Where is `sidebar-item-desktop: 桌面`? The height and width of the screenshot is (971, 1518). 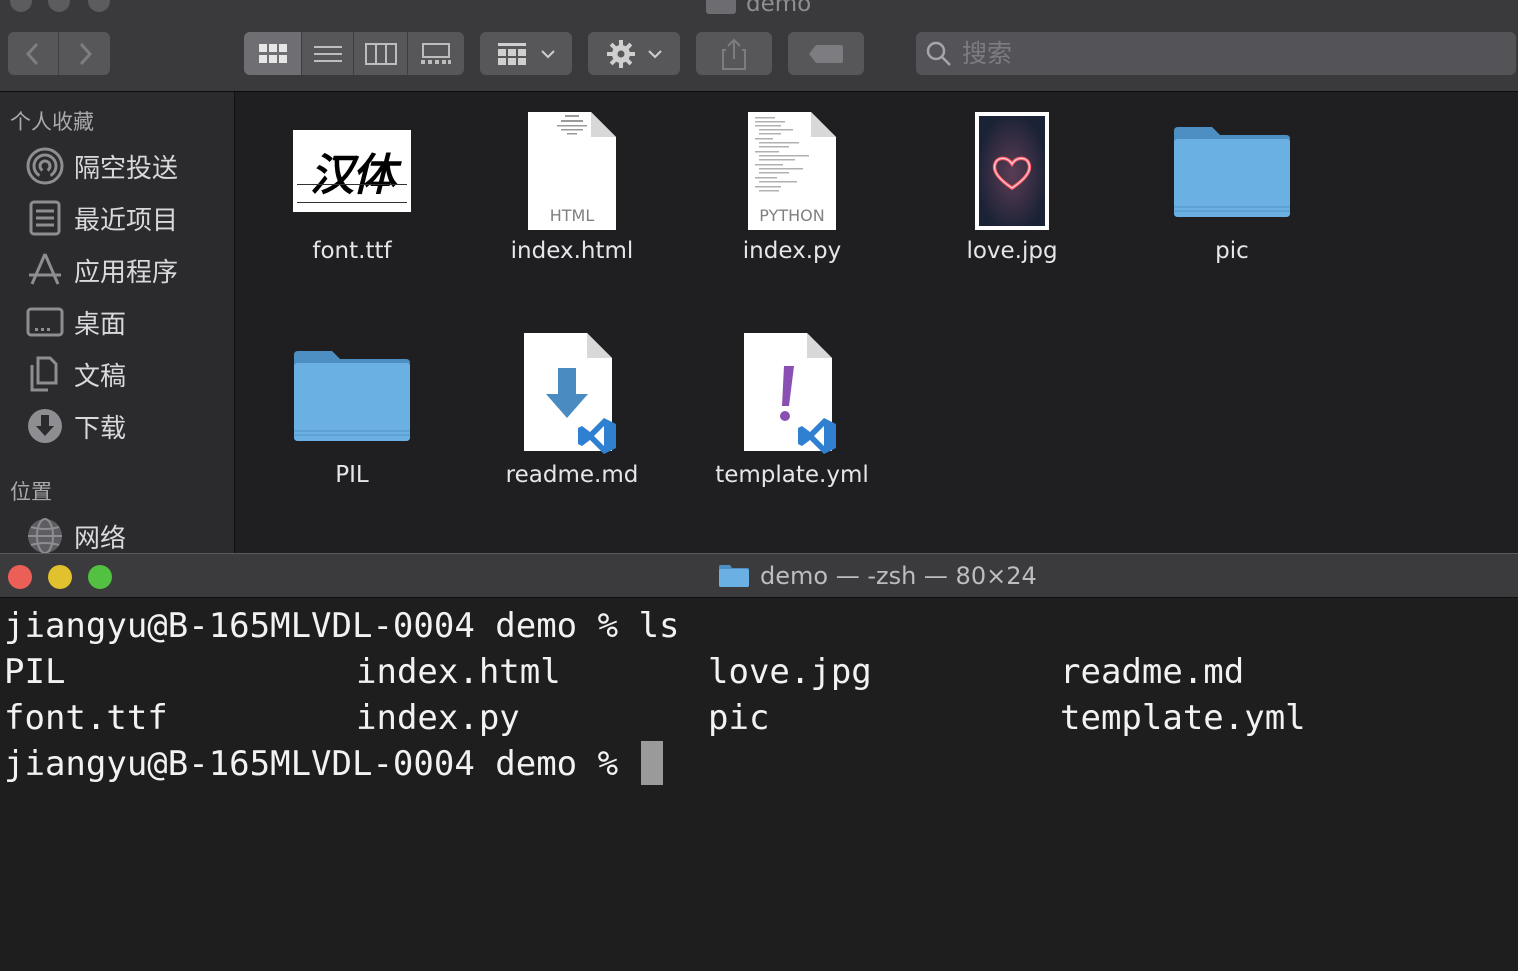 sidebar-item-desktop: 桌面 is located at coordinates (76, 322).